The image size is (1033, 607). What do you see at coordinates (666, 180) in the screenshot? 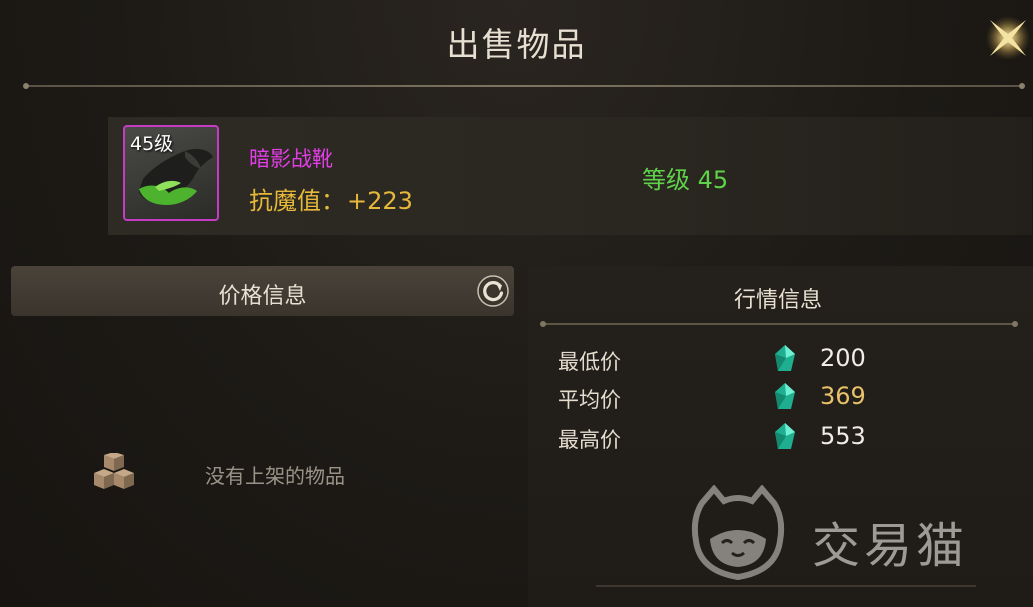
I see `item-grade-label: 等级` at bounding box center [666, 180].